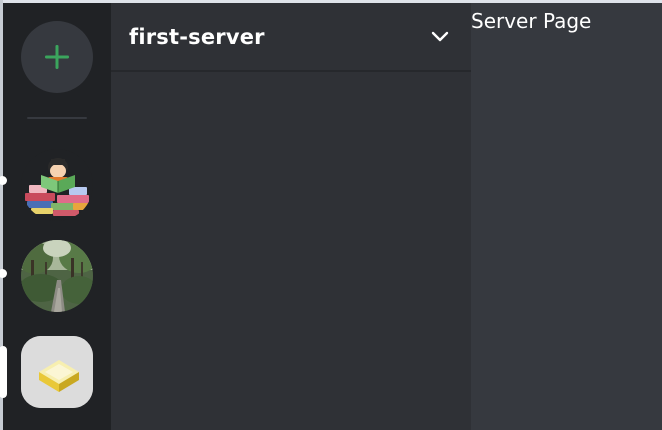 The width and height of the screenshot is (662, 430). What do you see at coordinates (531, 21) in the screenshot?
I see `page-title: Server Page` at bounding box center [531, 21].